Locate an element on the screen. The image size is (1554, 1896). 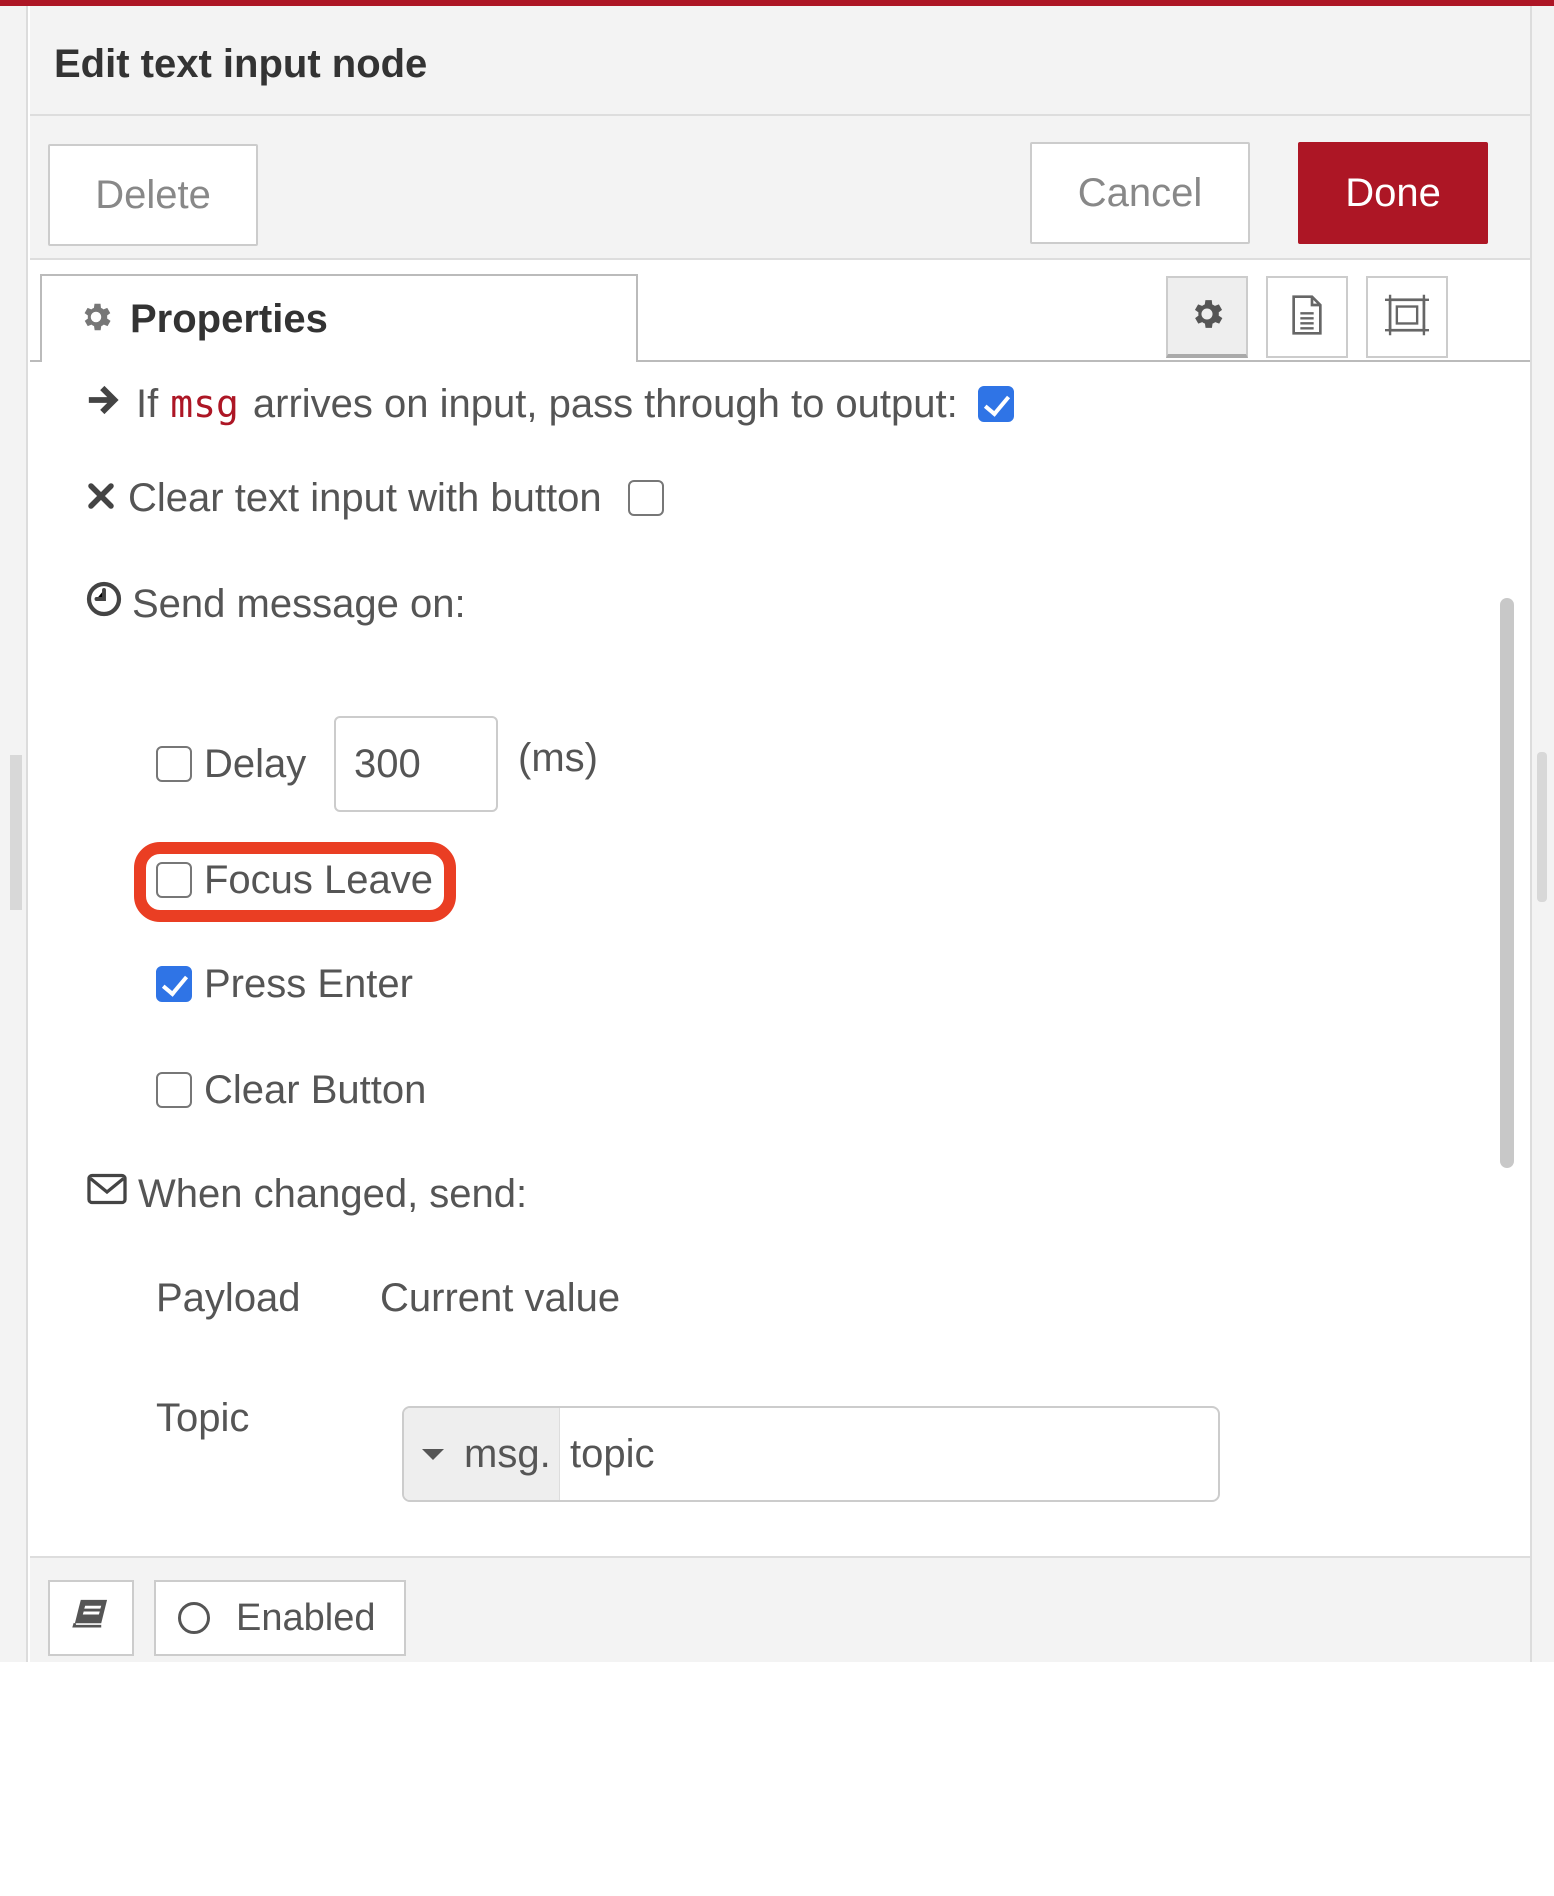
done-button: Done is located at coordinates (1393, 193).